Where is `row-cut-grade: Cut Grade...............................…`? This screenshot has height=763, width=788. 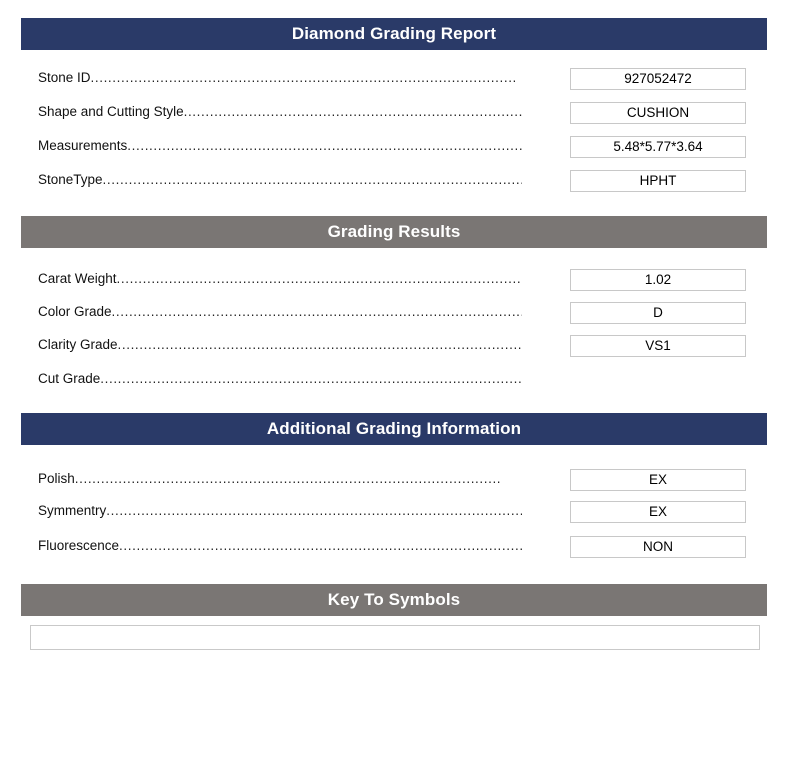 row-cut-grade: Cut Grade...............................… is located at coordinates (394, 380).